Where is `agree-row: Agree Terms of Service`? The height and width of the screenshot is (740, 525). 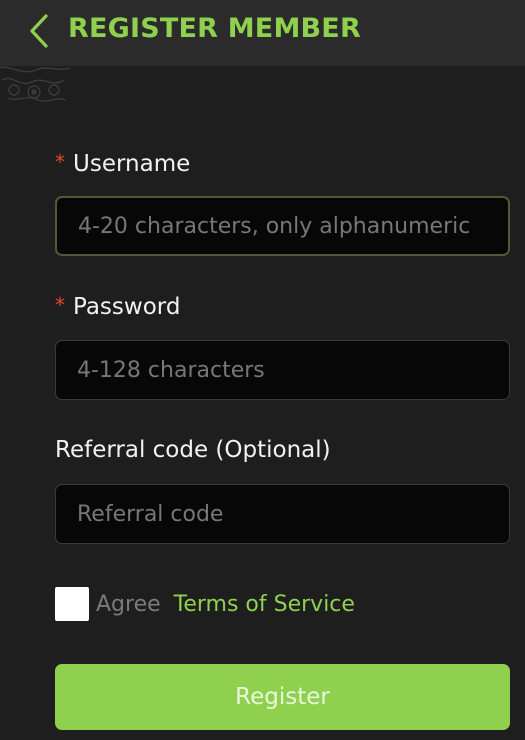 agree-row: Agree Terms of Service is located at coordinates (205, 604).